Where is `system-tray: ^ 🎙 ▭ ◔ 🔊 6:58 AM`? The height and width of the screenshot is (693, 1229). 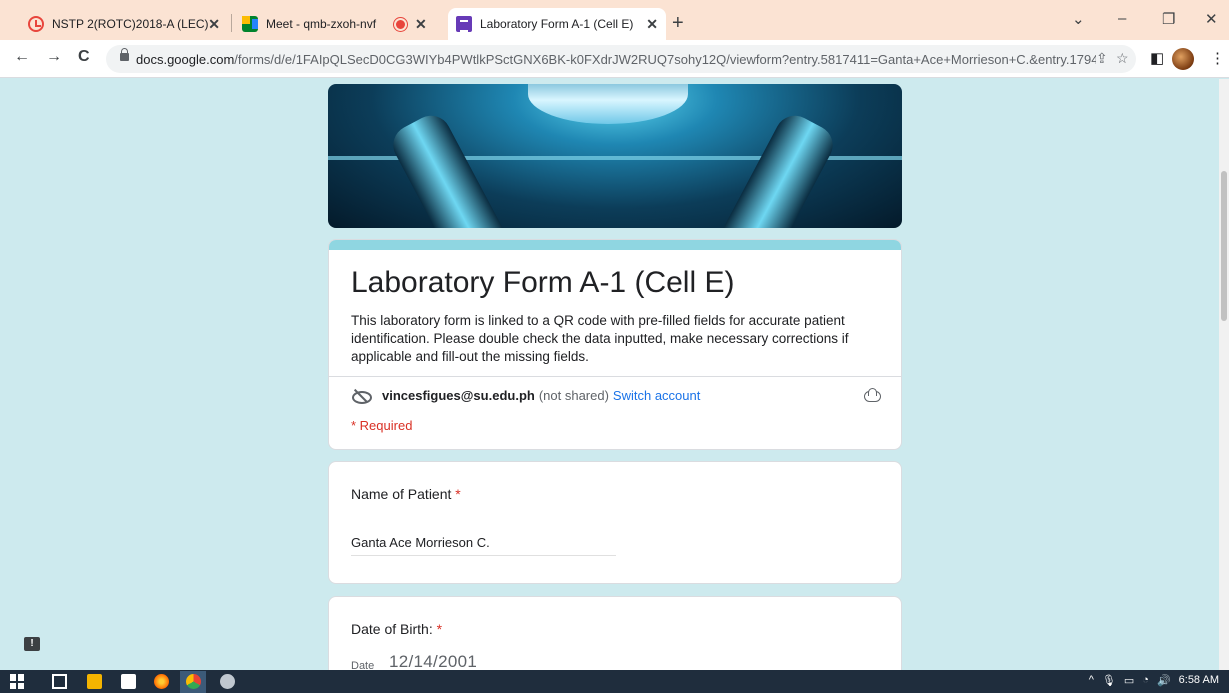 system-tray: ^ 🎙 ▭ ◔ 🔊 6:58 AM is located at coordinates (1154, 680).